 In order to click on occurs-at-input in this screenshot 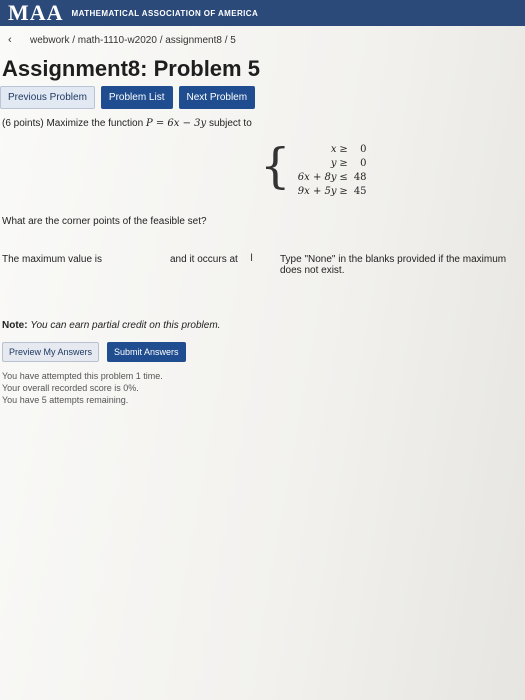, I will do `click(254, 258)`.